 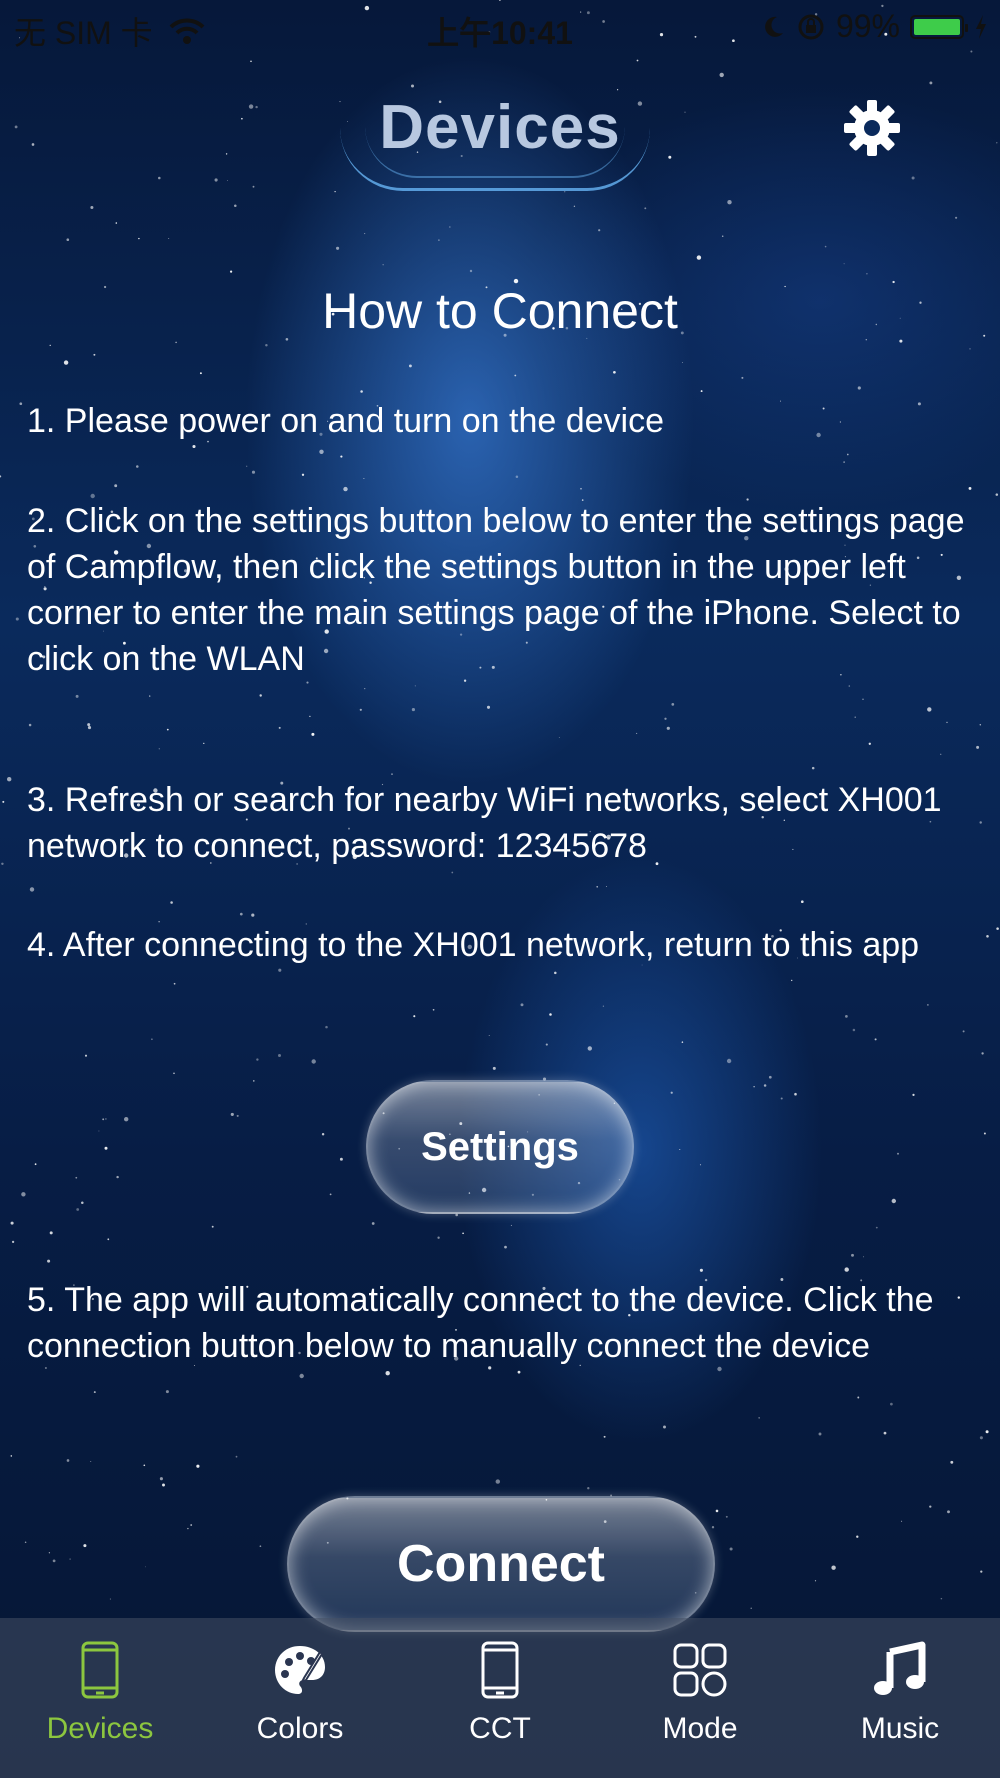 What do you see at coordinates (100, 1698) in the screenshot?
I see `tab-devices: Devices` at bounding box center [100, 1698].